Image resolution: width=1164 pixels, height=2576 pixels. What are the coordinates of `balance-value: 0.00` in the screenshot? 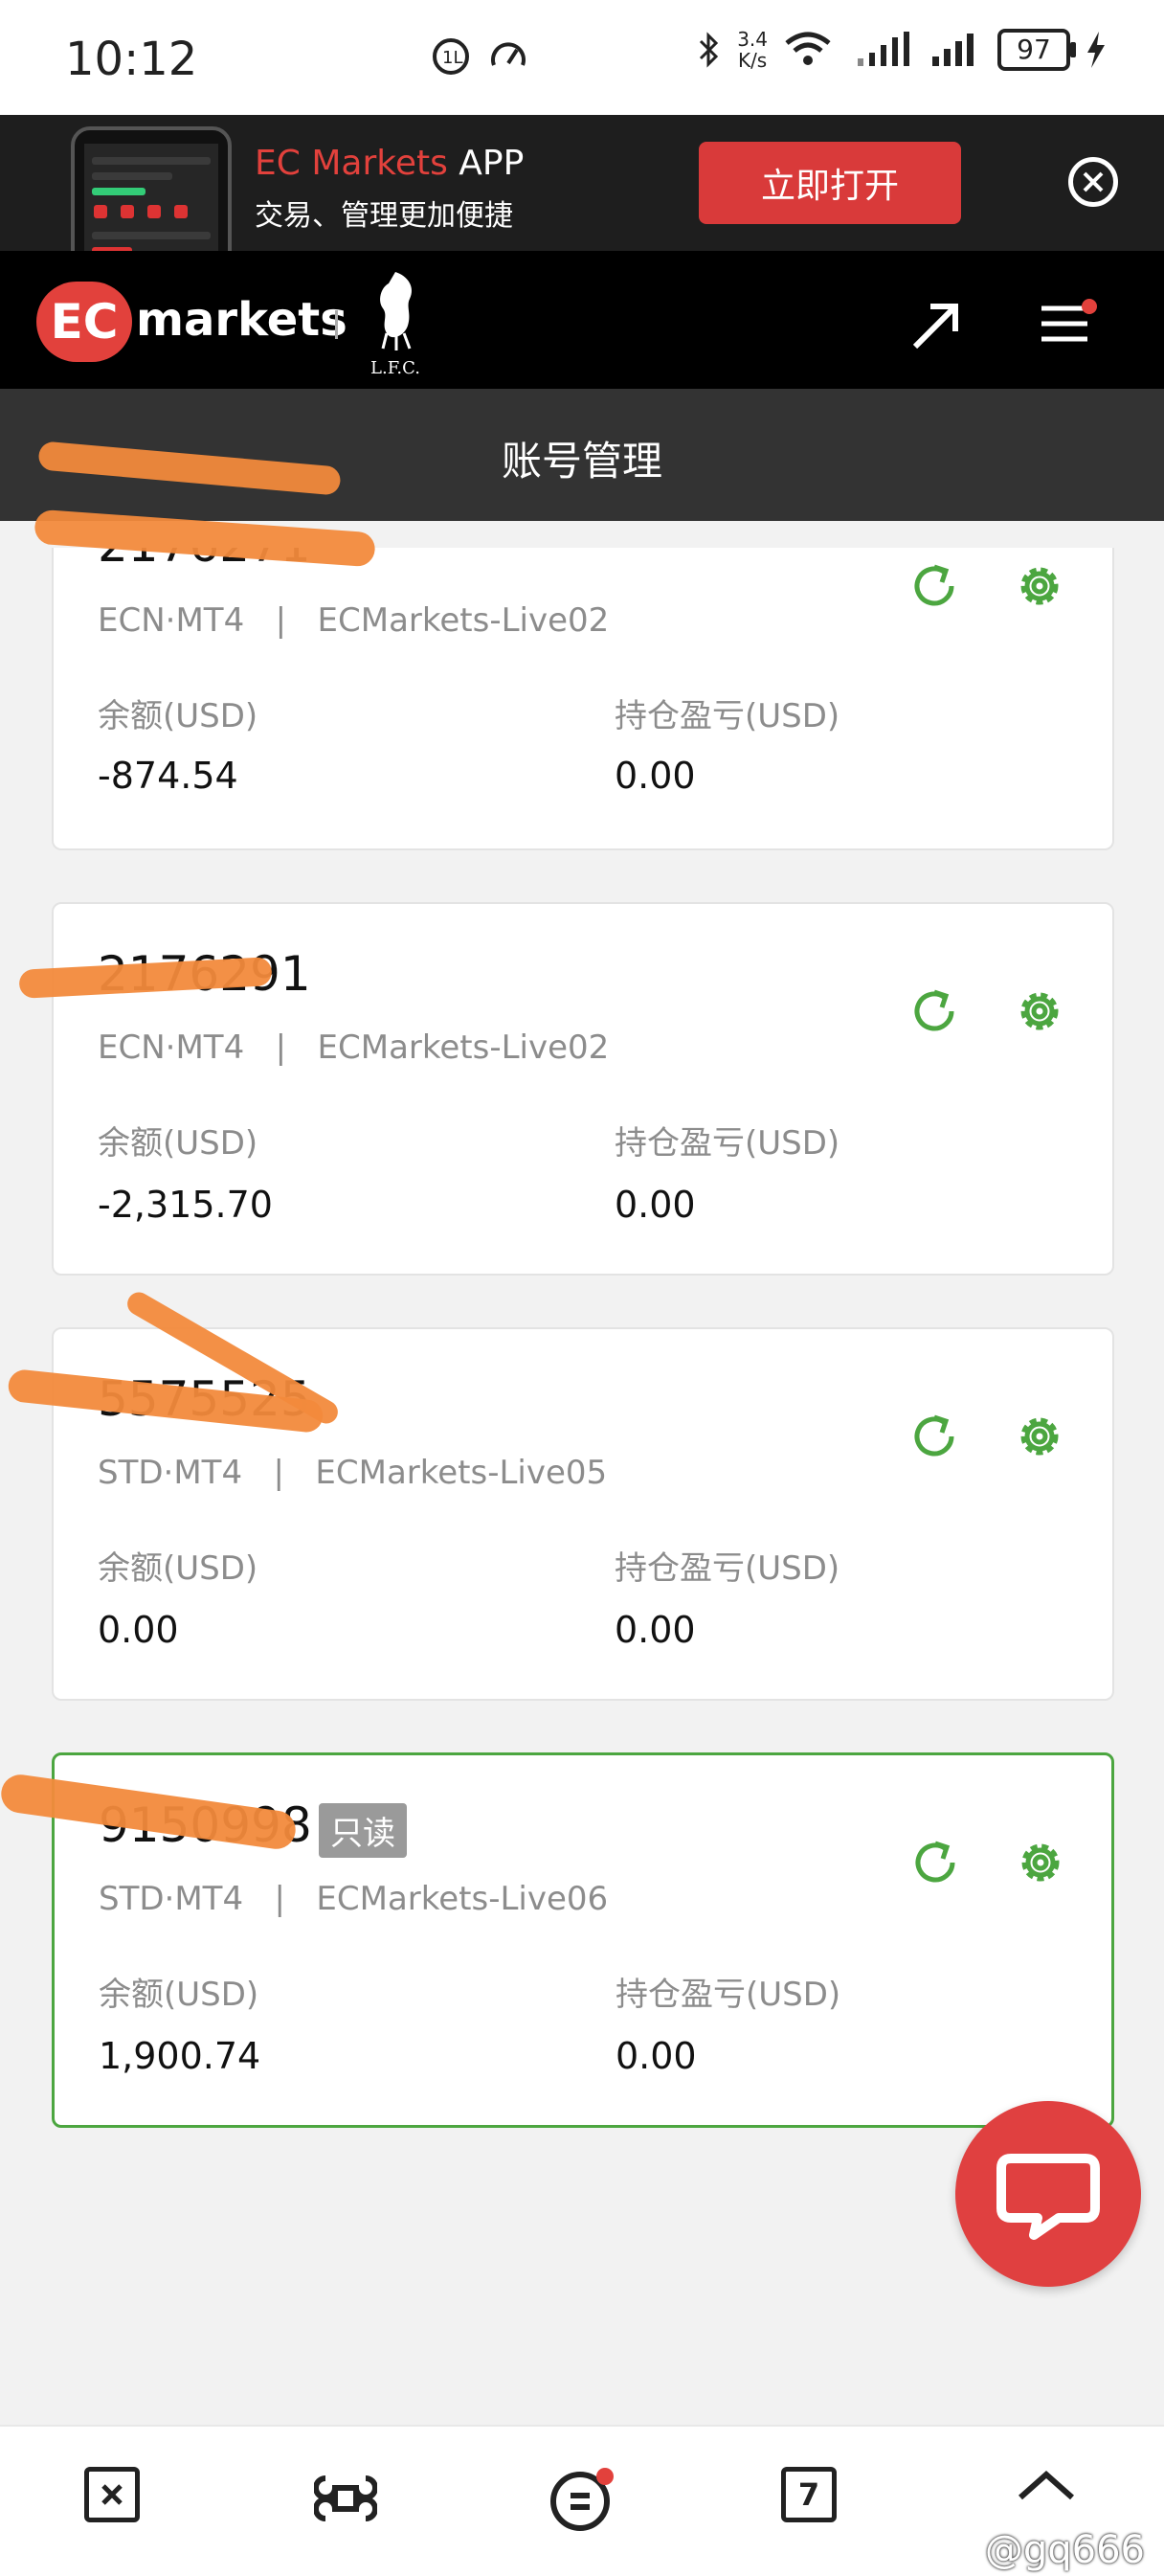 It's located at (138, 1630).